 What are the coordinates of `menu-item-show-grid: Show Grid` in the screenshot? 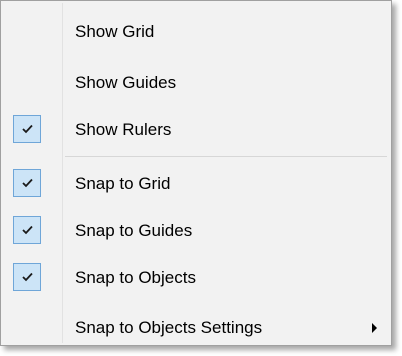 It's located at (196, 32).